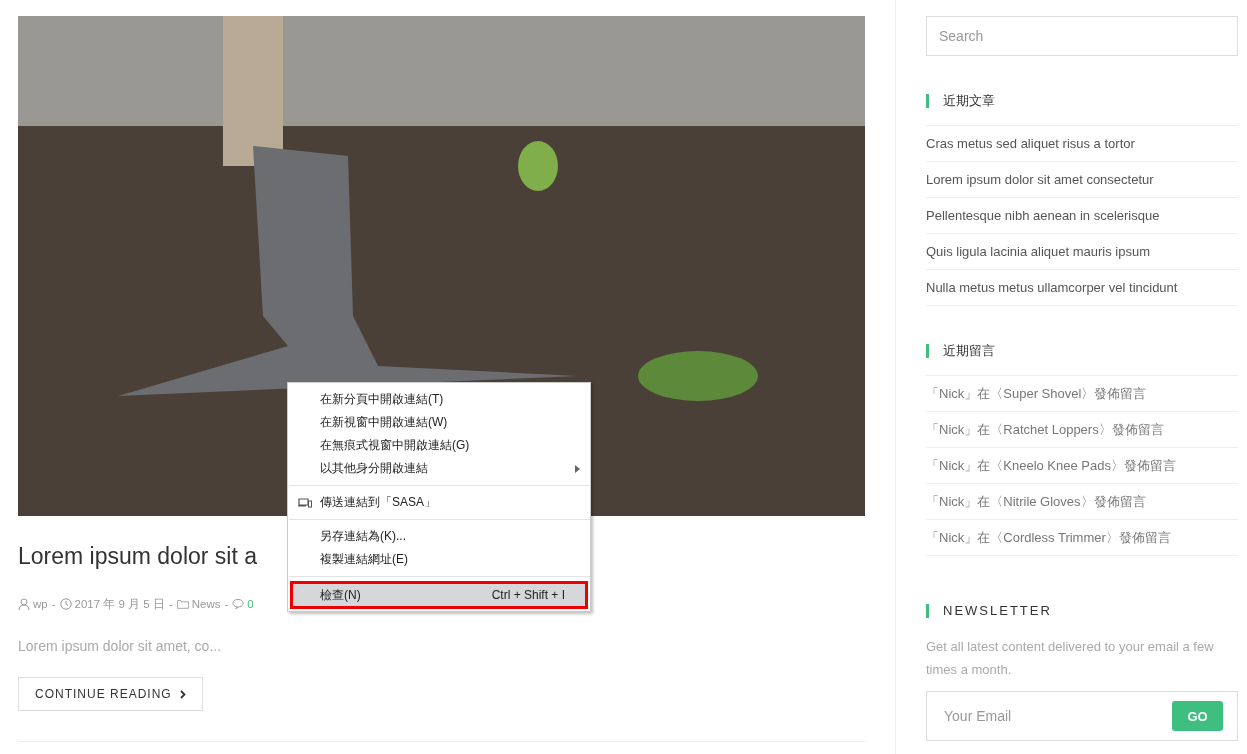 The height and width of the screenshot is (754, 1247). What do you see at coordinates (439, 502) in the screenshot?
I see `menu-item: 傳送連結到「SASA」` at bounding box center [439, 502].